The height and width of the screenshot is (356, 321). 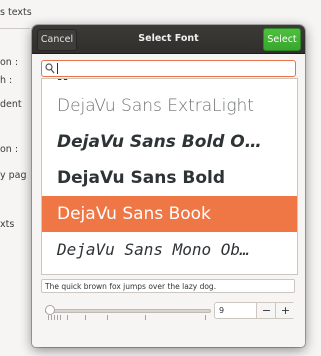 I want to click on bg-label: h :, so click(x=6, y=80).